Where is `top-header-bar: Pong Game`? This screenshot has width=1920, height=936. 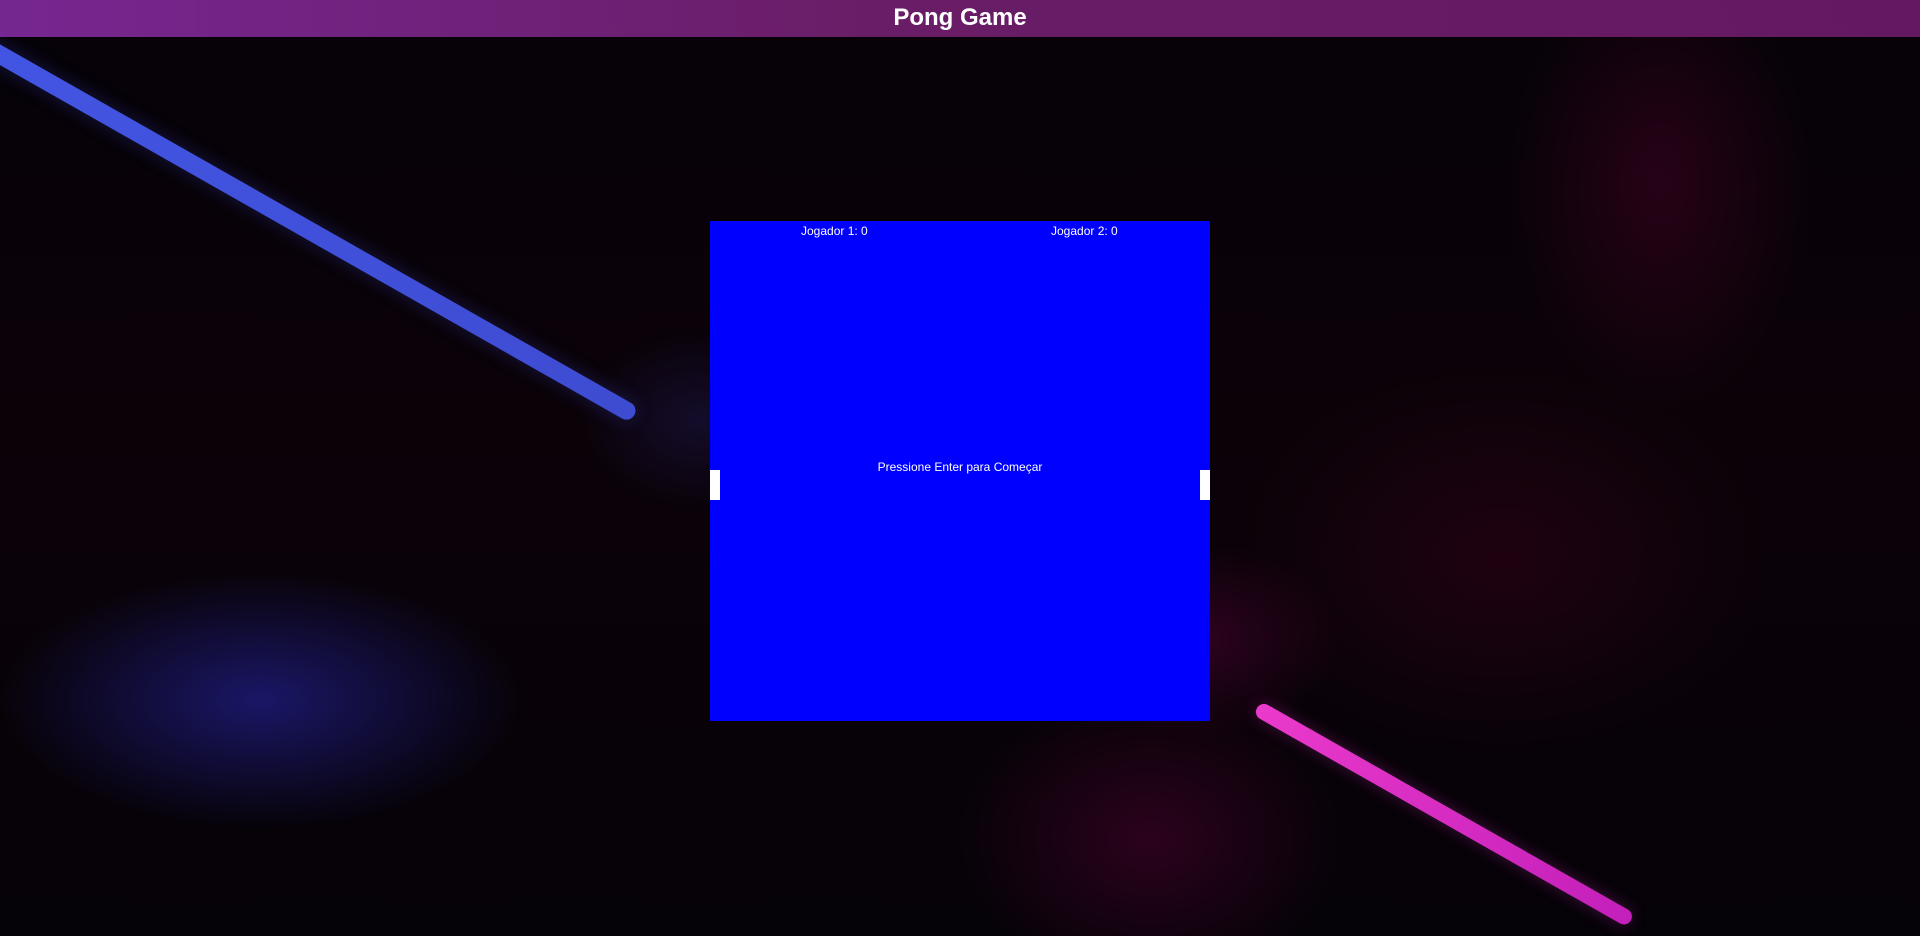
top-header-bar: Pong Game is located at coordinates (960, 18).